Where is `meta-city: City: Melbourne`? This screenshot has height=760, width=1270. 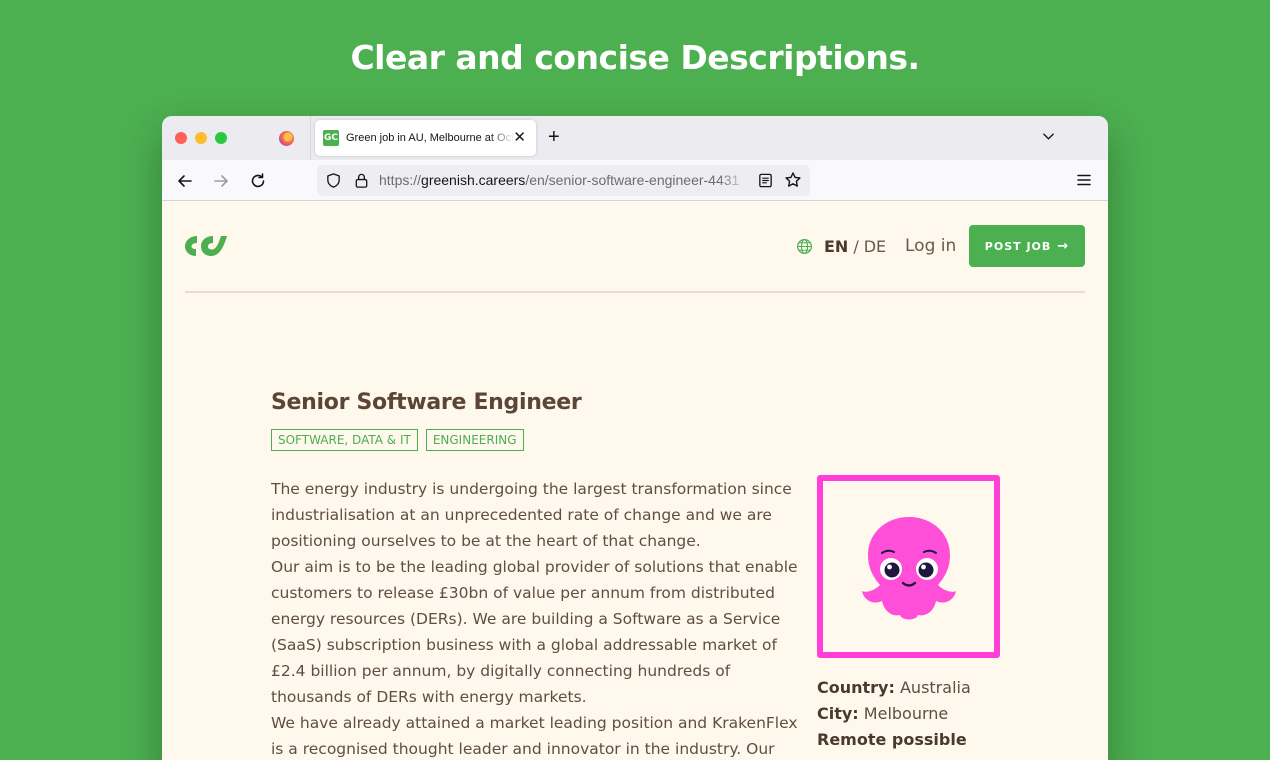 meta-city: City: Melbourne is located at coordinates (894, 714).